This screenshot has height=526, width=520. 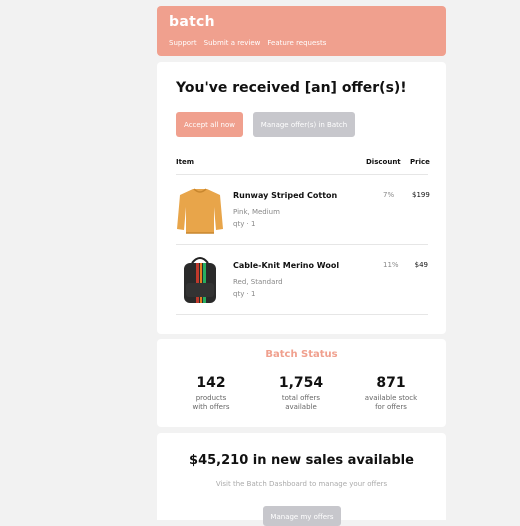 I want to click on new-sales-headline: $45,210 in new sales available, so click(x=301, y=460).